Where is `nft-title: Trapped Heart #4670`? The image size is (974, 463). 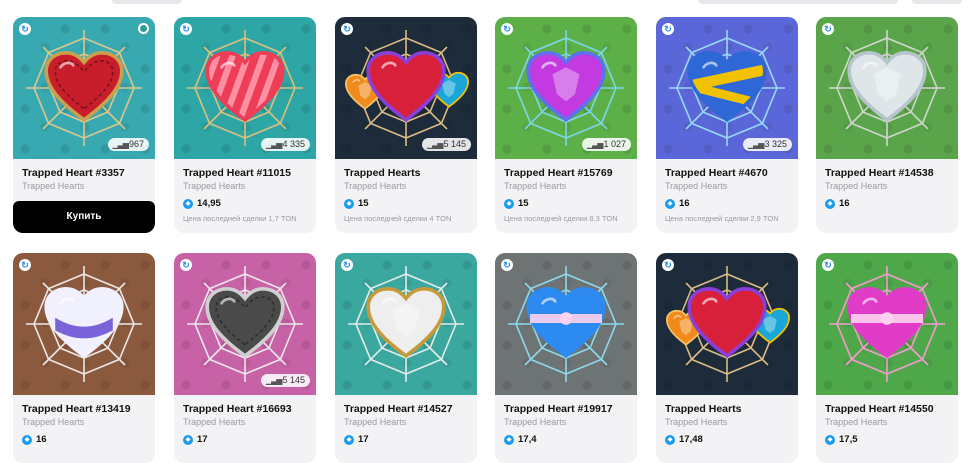
nft-title: Trapped Heart #4670 is located at coordinates (716, 173).